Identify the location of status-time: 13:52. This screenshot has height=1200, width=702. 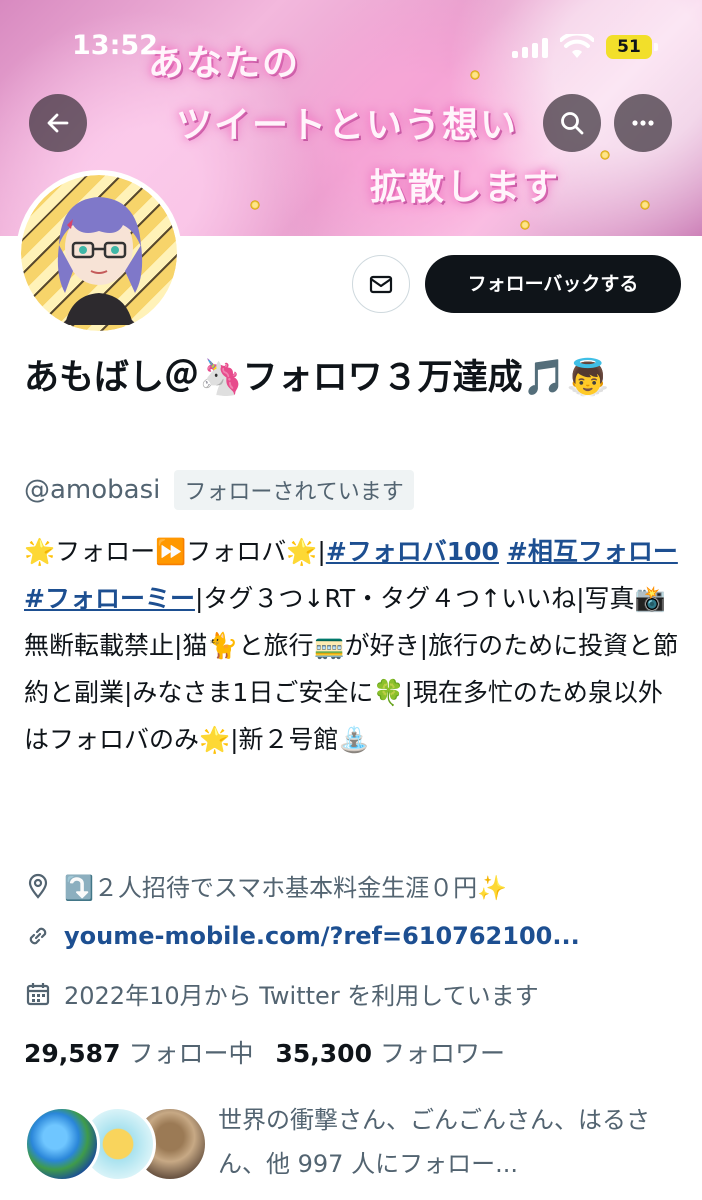
(115, 45).